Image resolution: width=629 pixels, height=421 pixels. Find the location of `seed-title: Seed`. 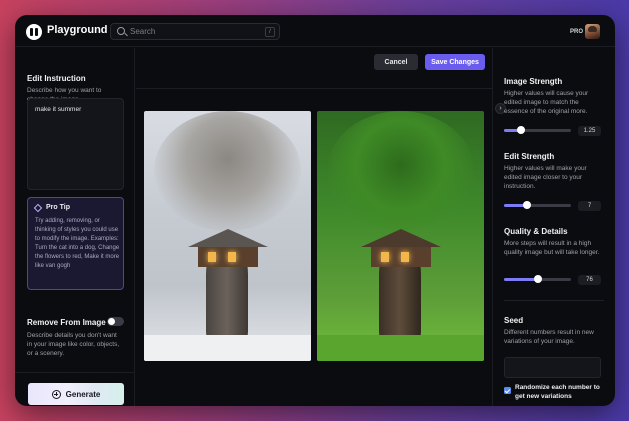

seed-title: Seed is located at coordinates (514, 320).